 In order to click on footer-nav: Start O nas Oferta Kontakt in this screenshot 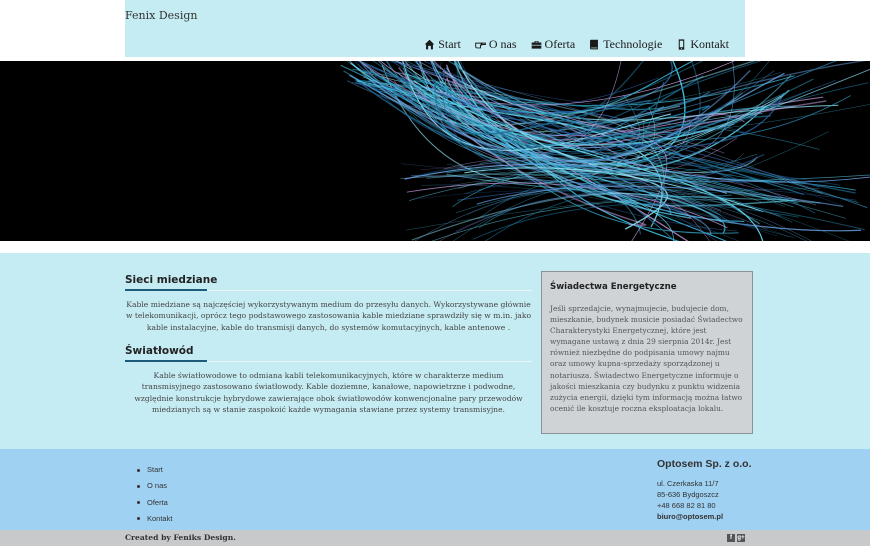, I will do `click(154, 497)`.